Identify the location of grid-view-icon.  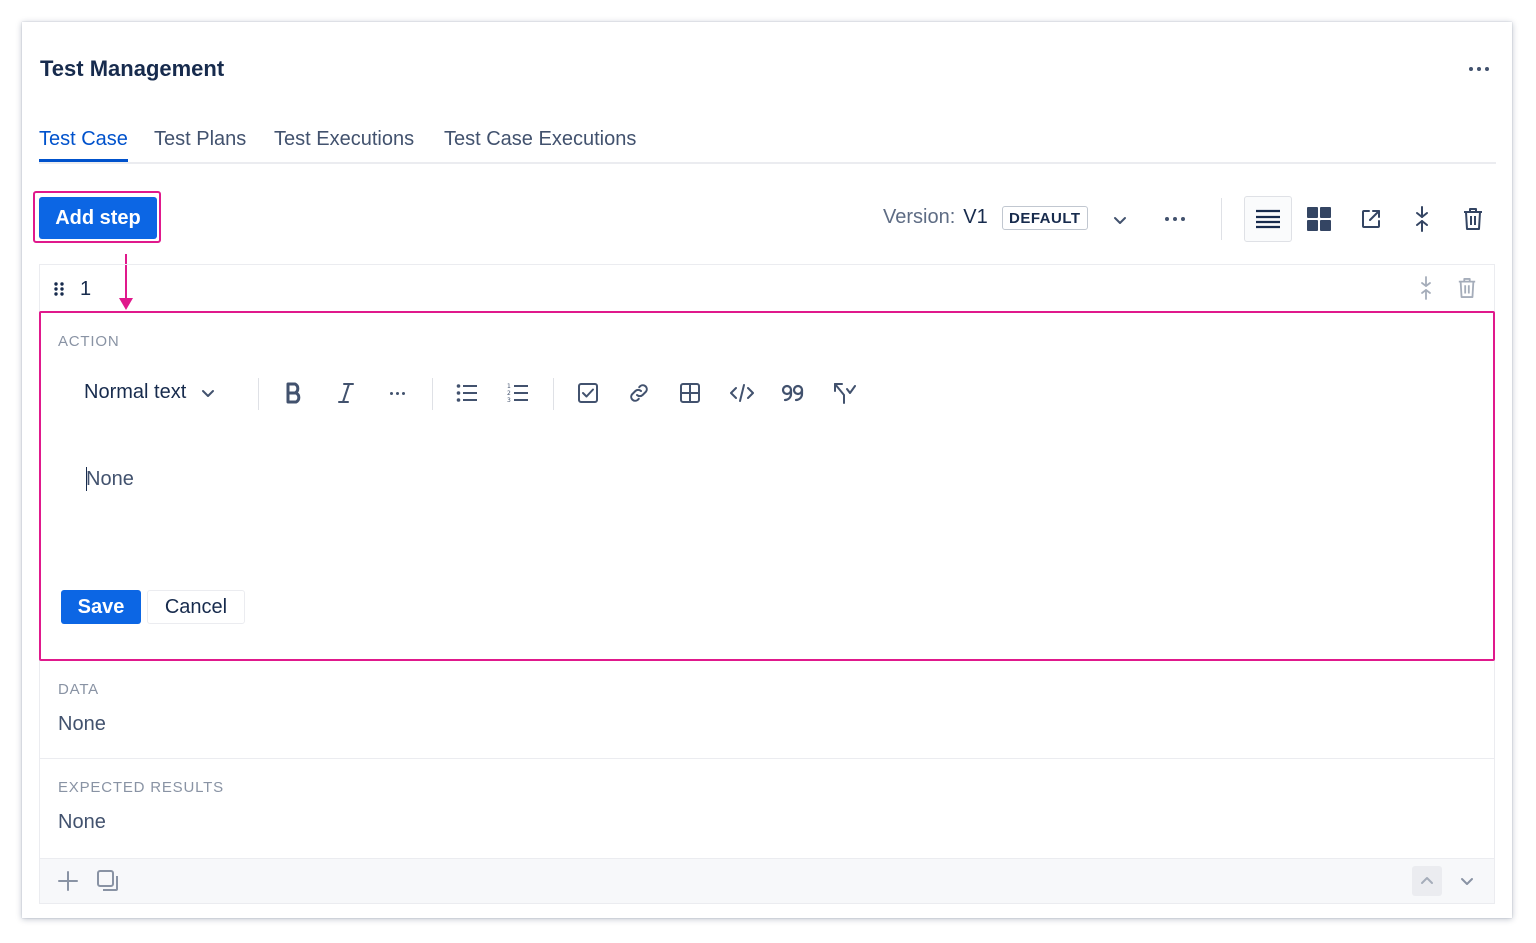
(1319, 219).